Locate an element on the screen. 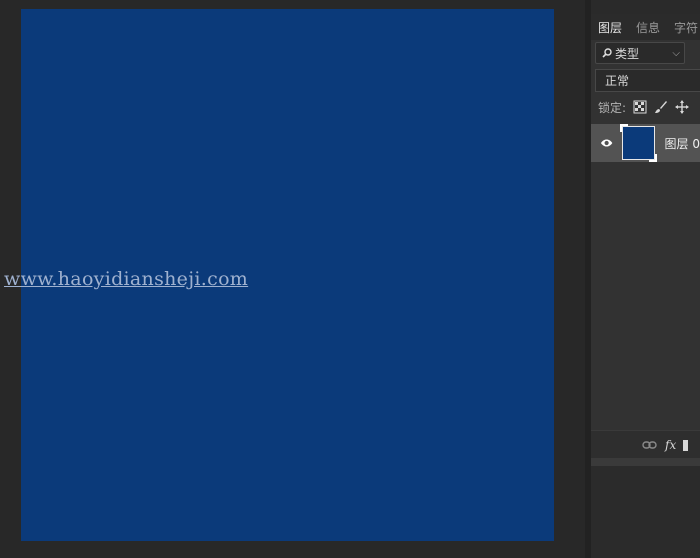 This screenshot has height=558, width=700. panel-tabs: 图层 信息 字符 is located at coordinates (645, 27).